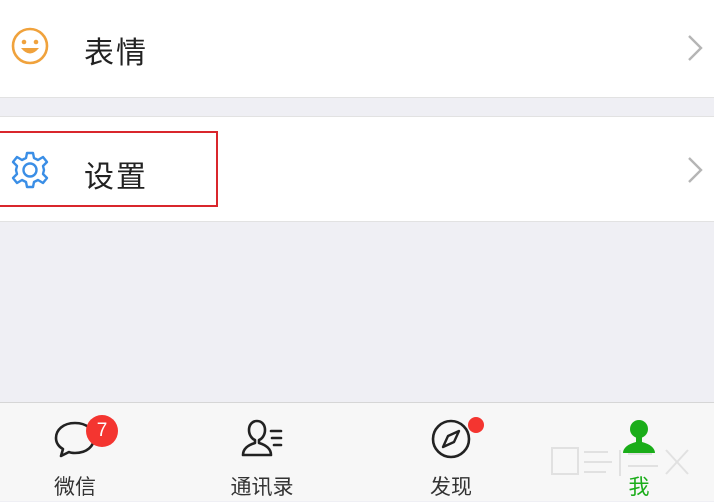  Describe the element at coordinates (30, 46) in the screenshot. I see `emoji-smile-icon` at that location.